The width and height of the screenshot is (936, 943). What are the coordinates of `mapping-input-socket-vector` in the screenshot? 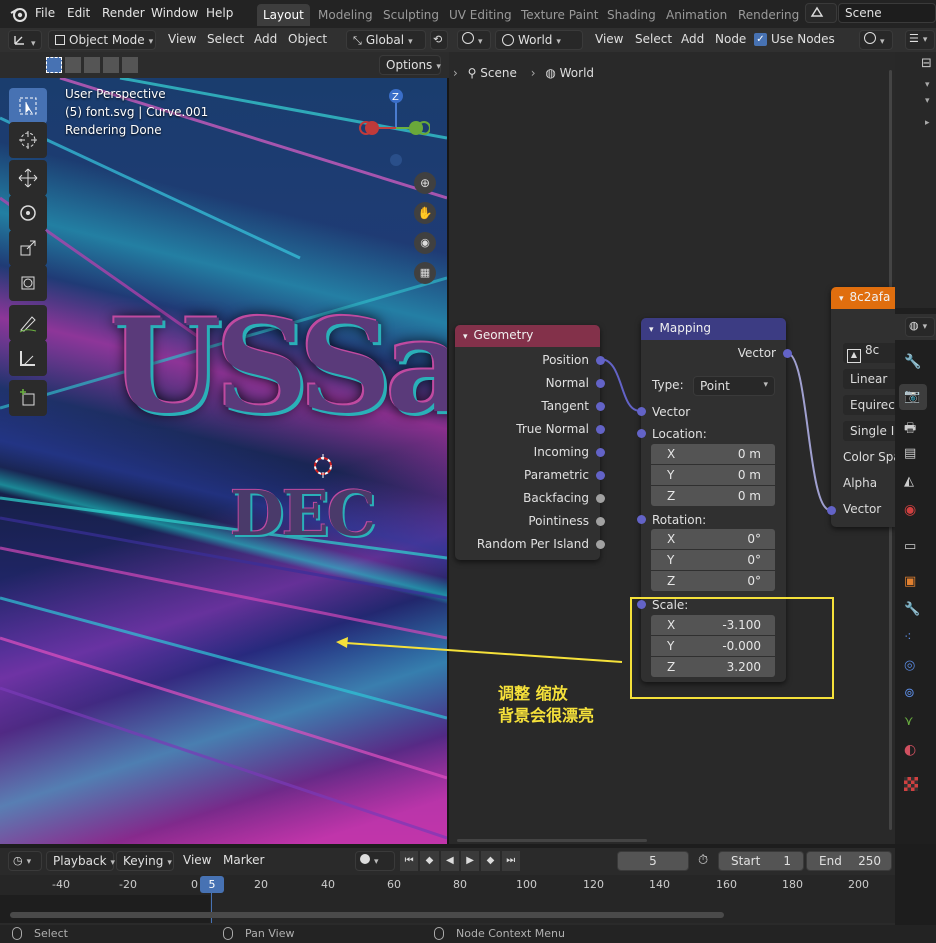 It's located at (641, 411).